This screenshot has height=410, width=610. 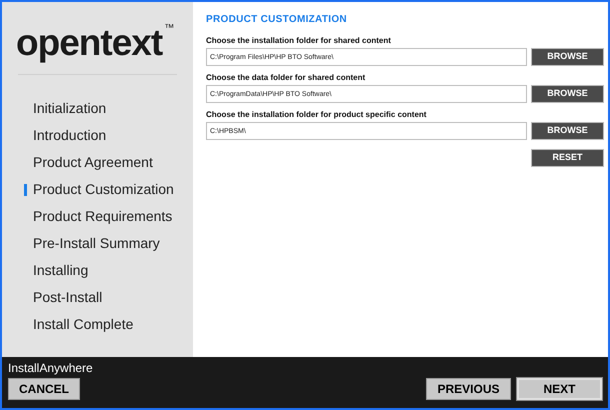 I want to click on previous-button: PREVIOUS, so click(x=468, y=389).